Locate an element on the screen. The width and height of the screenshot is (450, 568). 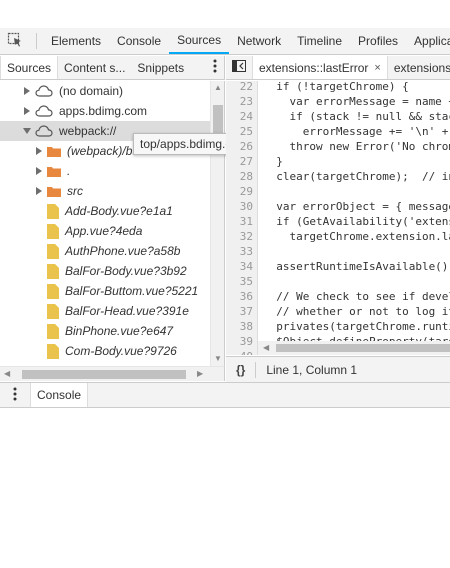
code-text: privates(targetChrome.runti is located at coordinates (356, 326).